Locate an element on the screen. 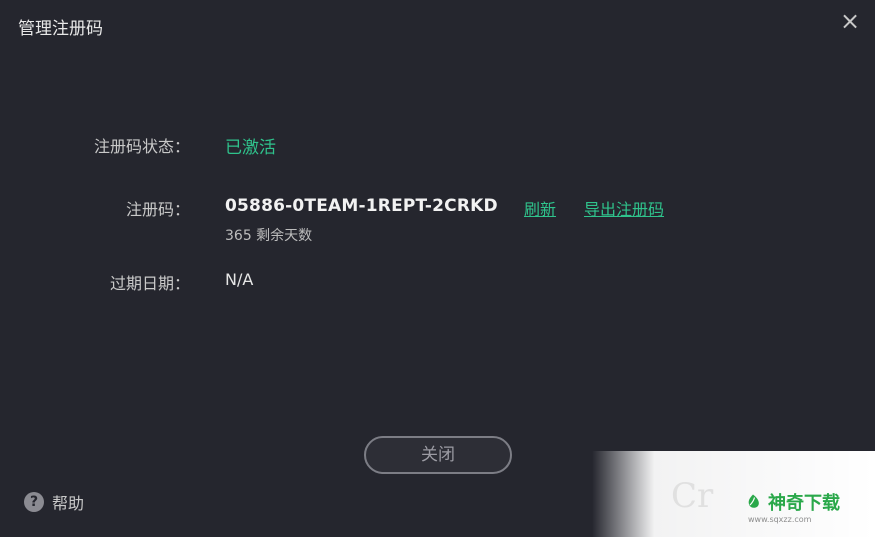  watermark-brand: 神奇下载 is located at coordinates (792, 502).